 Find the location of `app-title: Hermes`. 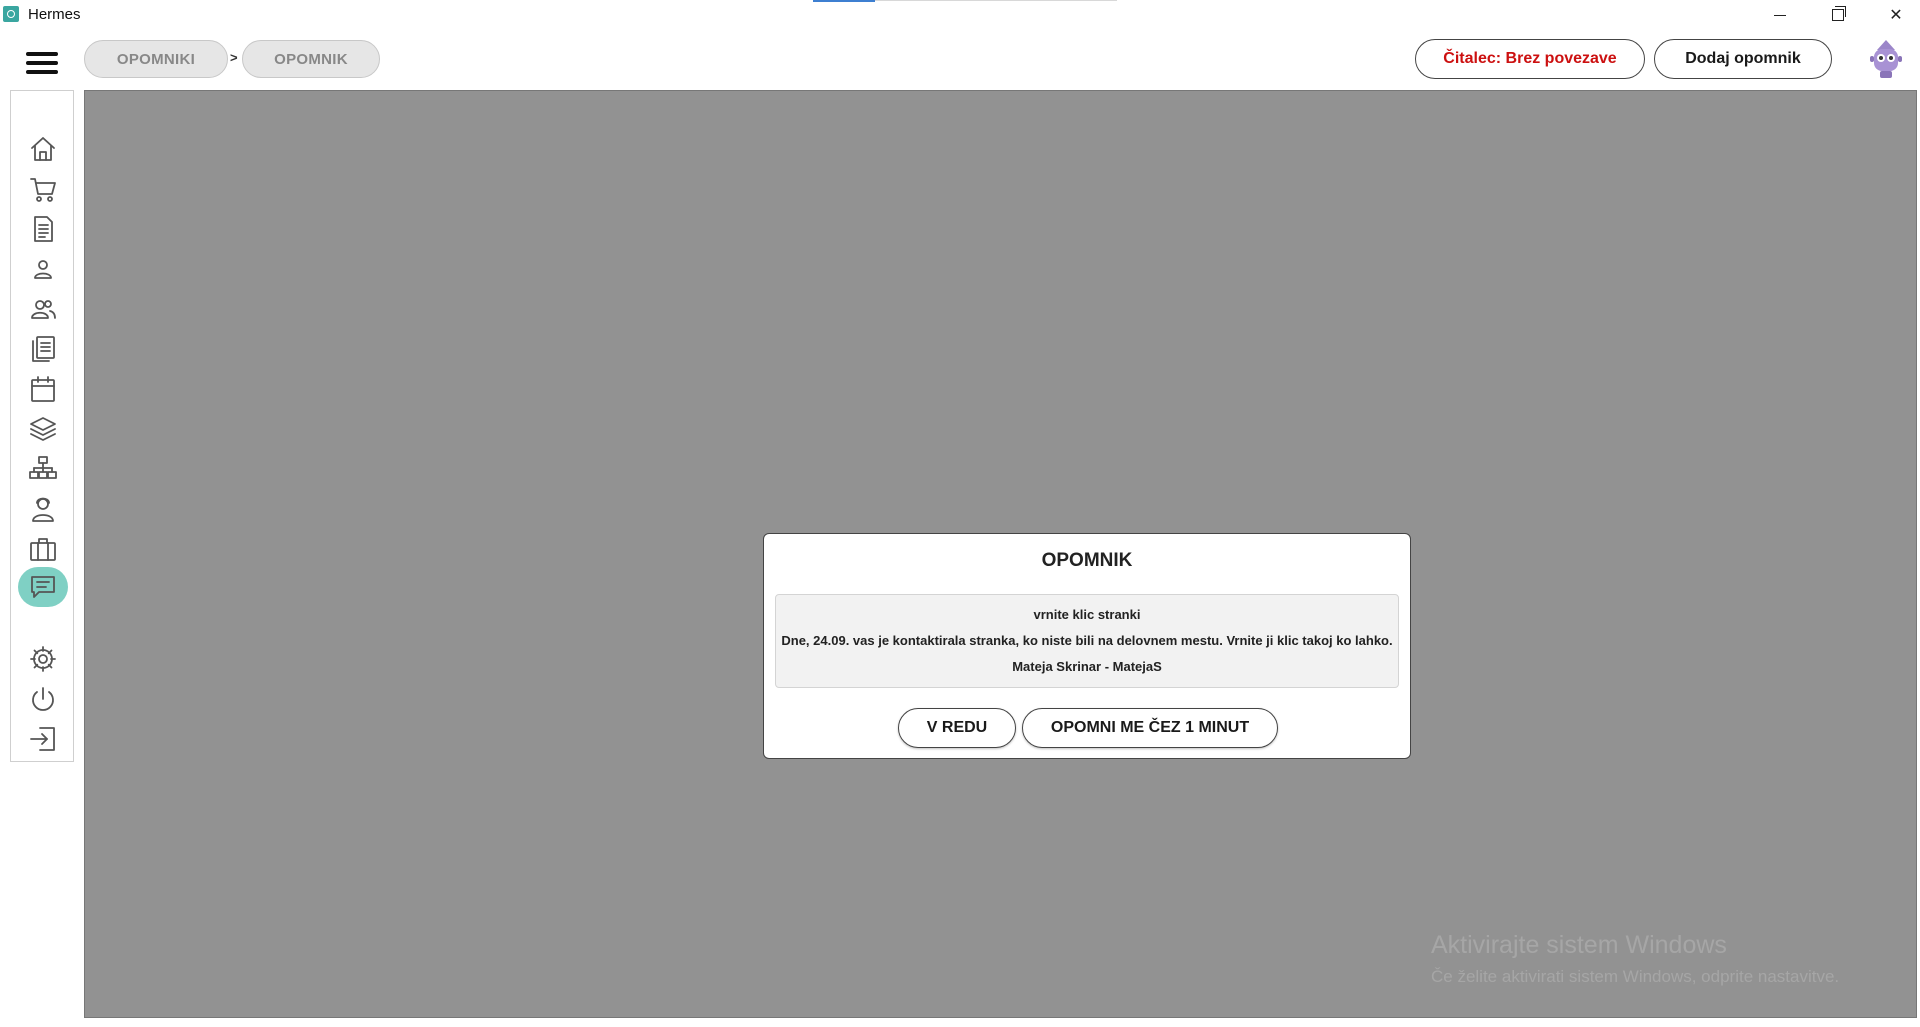

app-title: Hermes is located at coordinates (54, 14).